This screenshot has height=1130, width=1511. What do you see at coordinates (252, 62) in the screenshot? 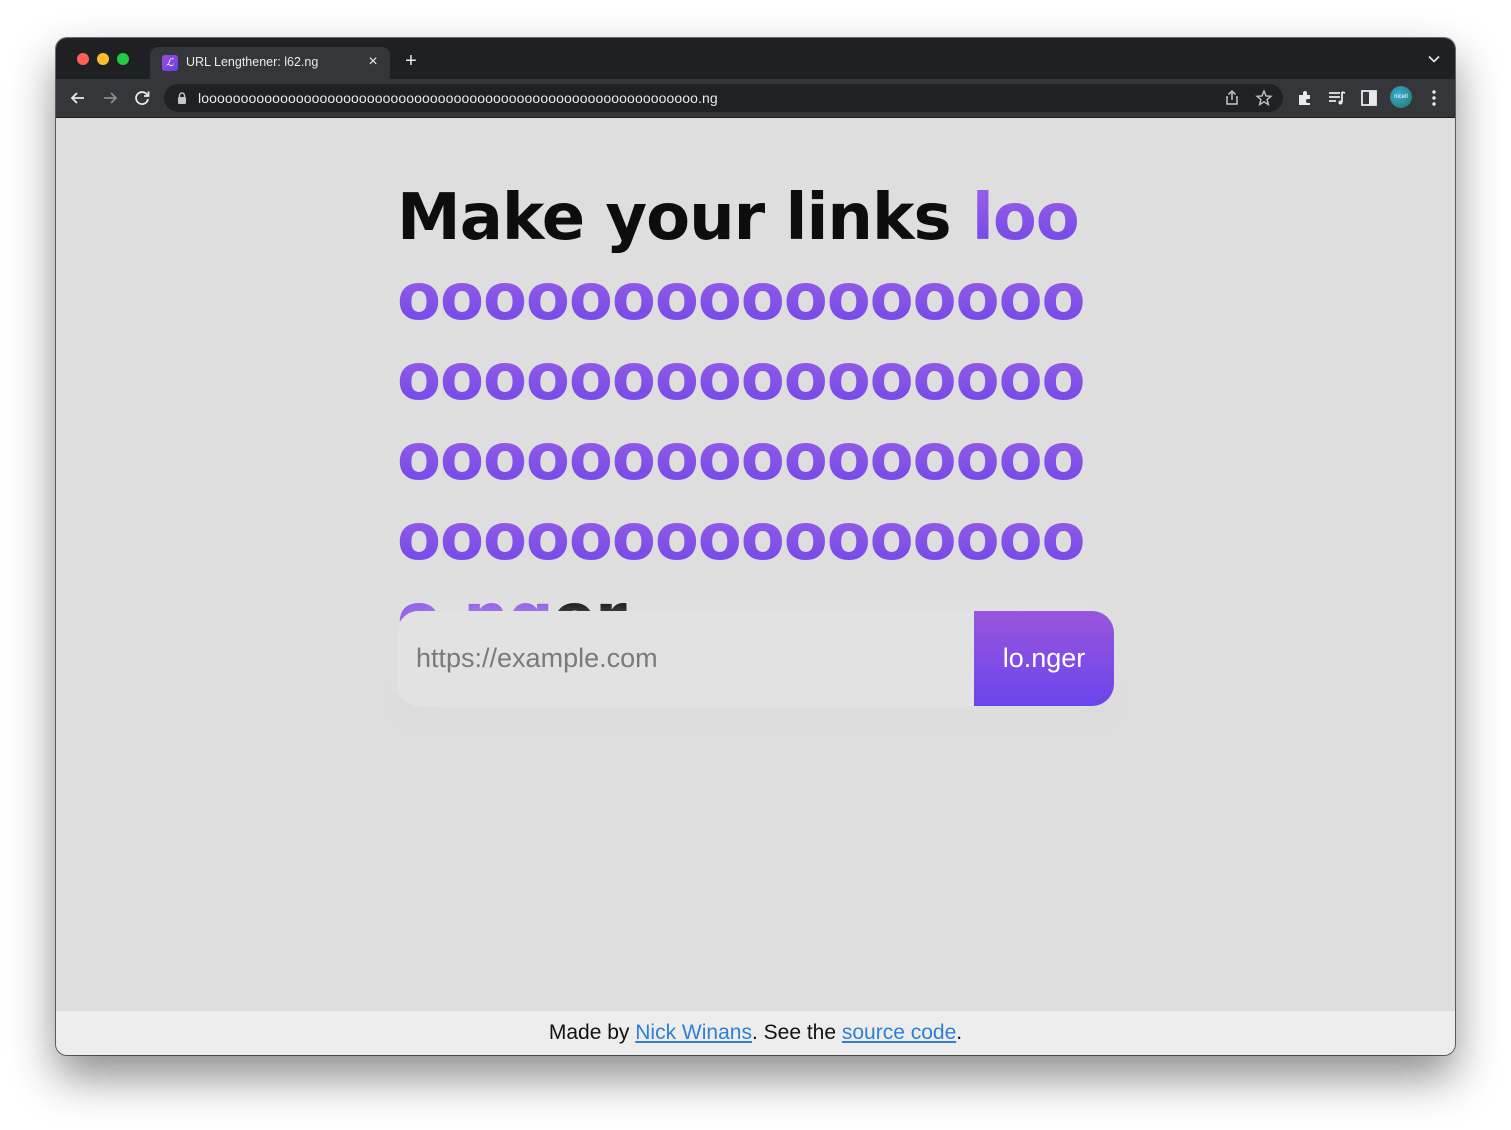
I see `tab-title: URL Lengthener: l62.ng` at bounding box center [252, 62].